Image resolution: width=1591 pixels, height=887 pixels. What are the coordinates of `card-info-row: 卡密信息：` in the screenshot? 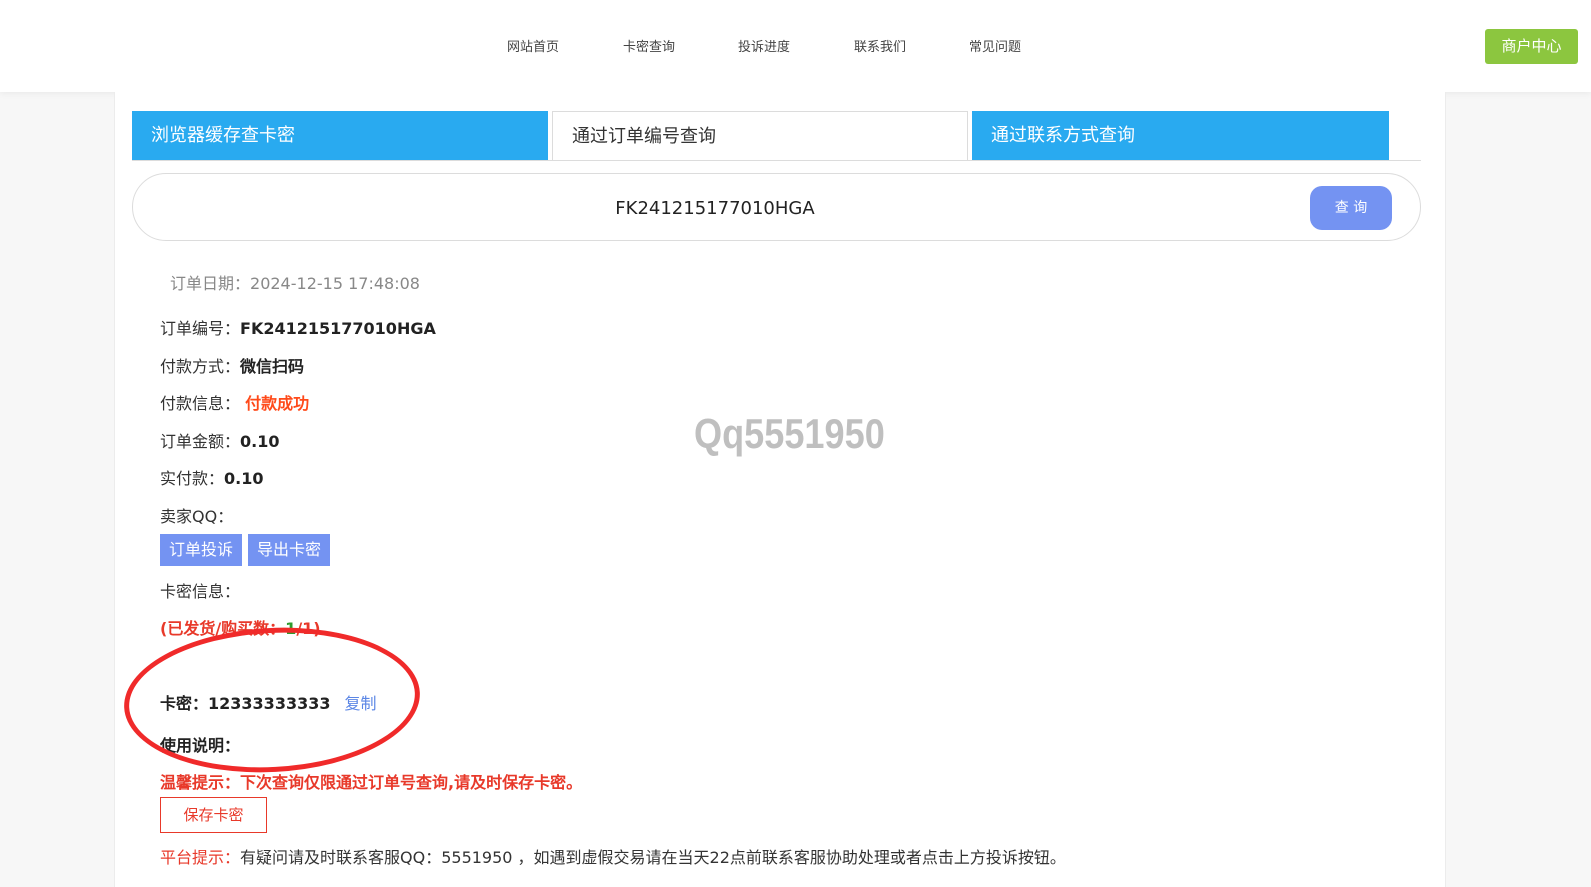 It's located at (200, 590).